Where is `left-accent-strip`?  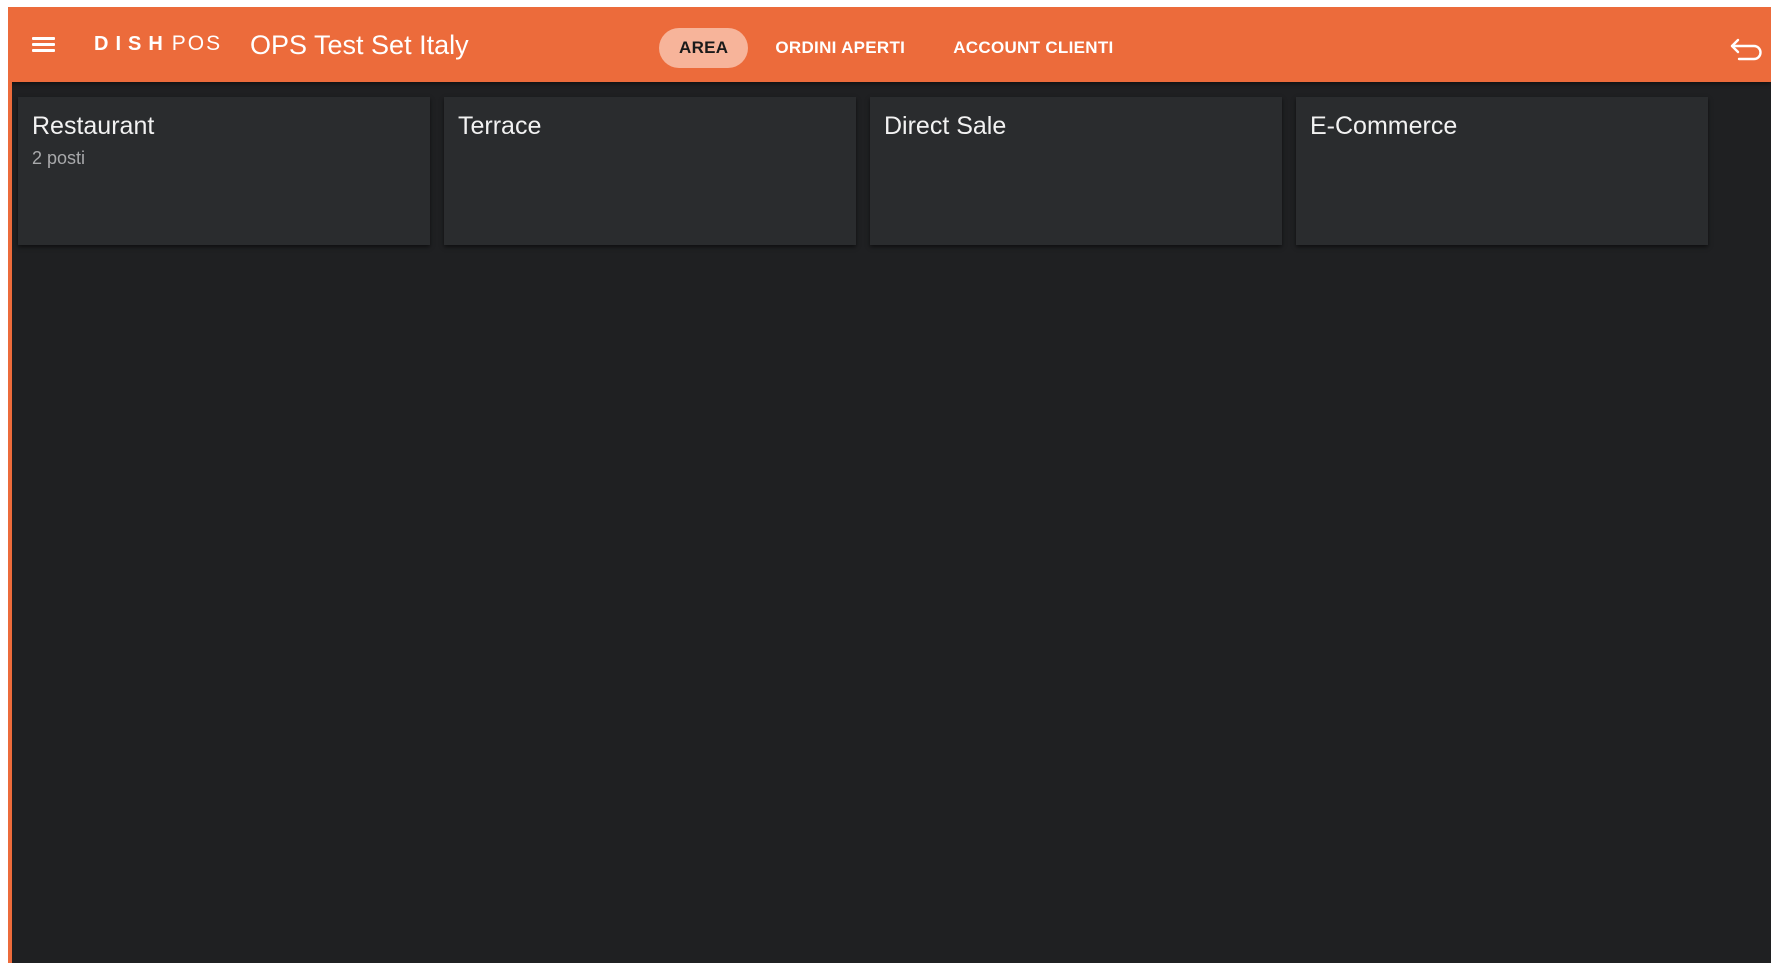
left-accent-strip is located at coordinates (10, 485).